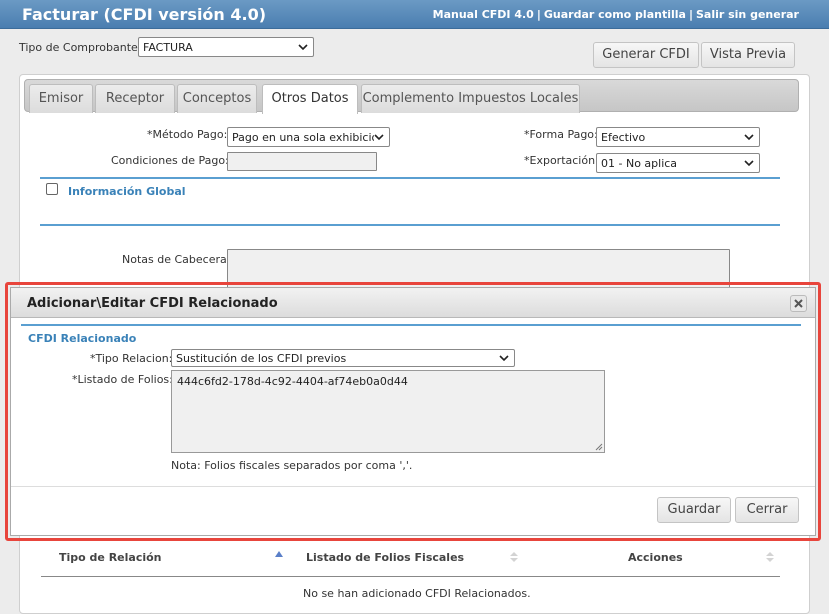  What do you see at coordinates (122, 379) in the screenshot?
I see `listado-folios-label: *Listado de Folios:` at bounding box center [122, 379].